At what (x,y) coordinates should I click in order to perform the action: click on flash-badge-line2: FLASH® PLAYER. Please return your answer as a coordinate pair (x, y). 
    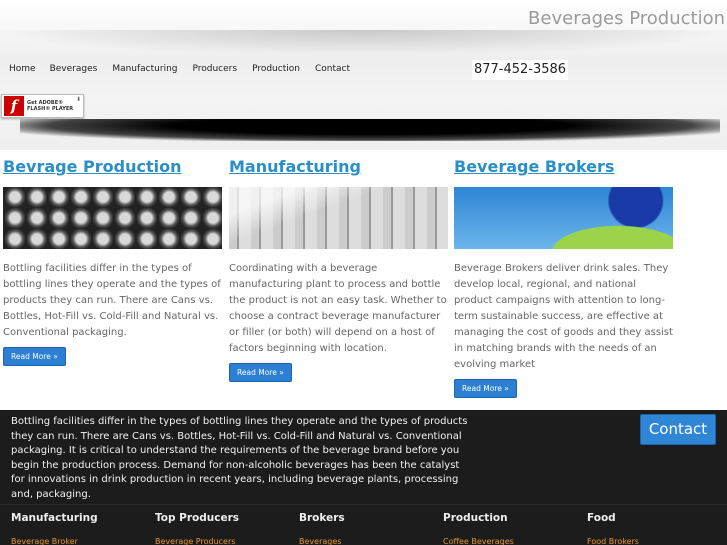
    Looking at the image, I should click on (50, 109).